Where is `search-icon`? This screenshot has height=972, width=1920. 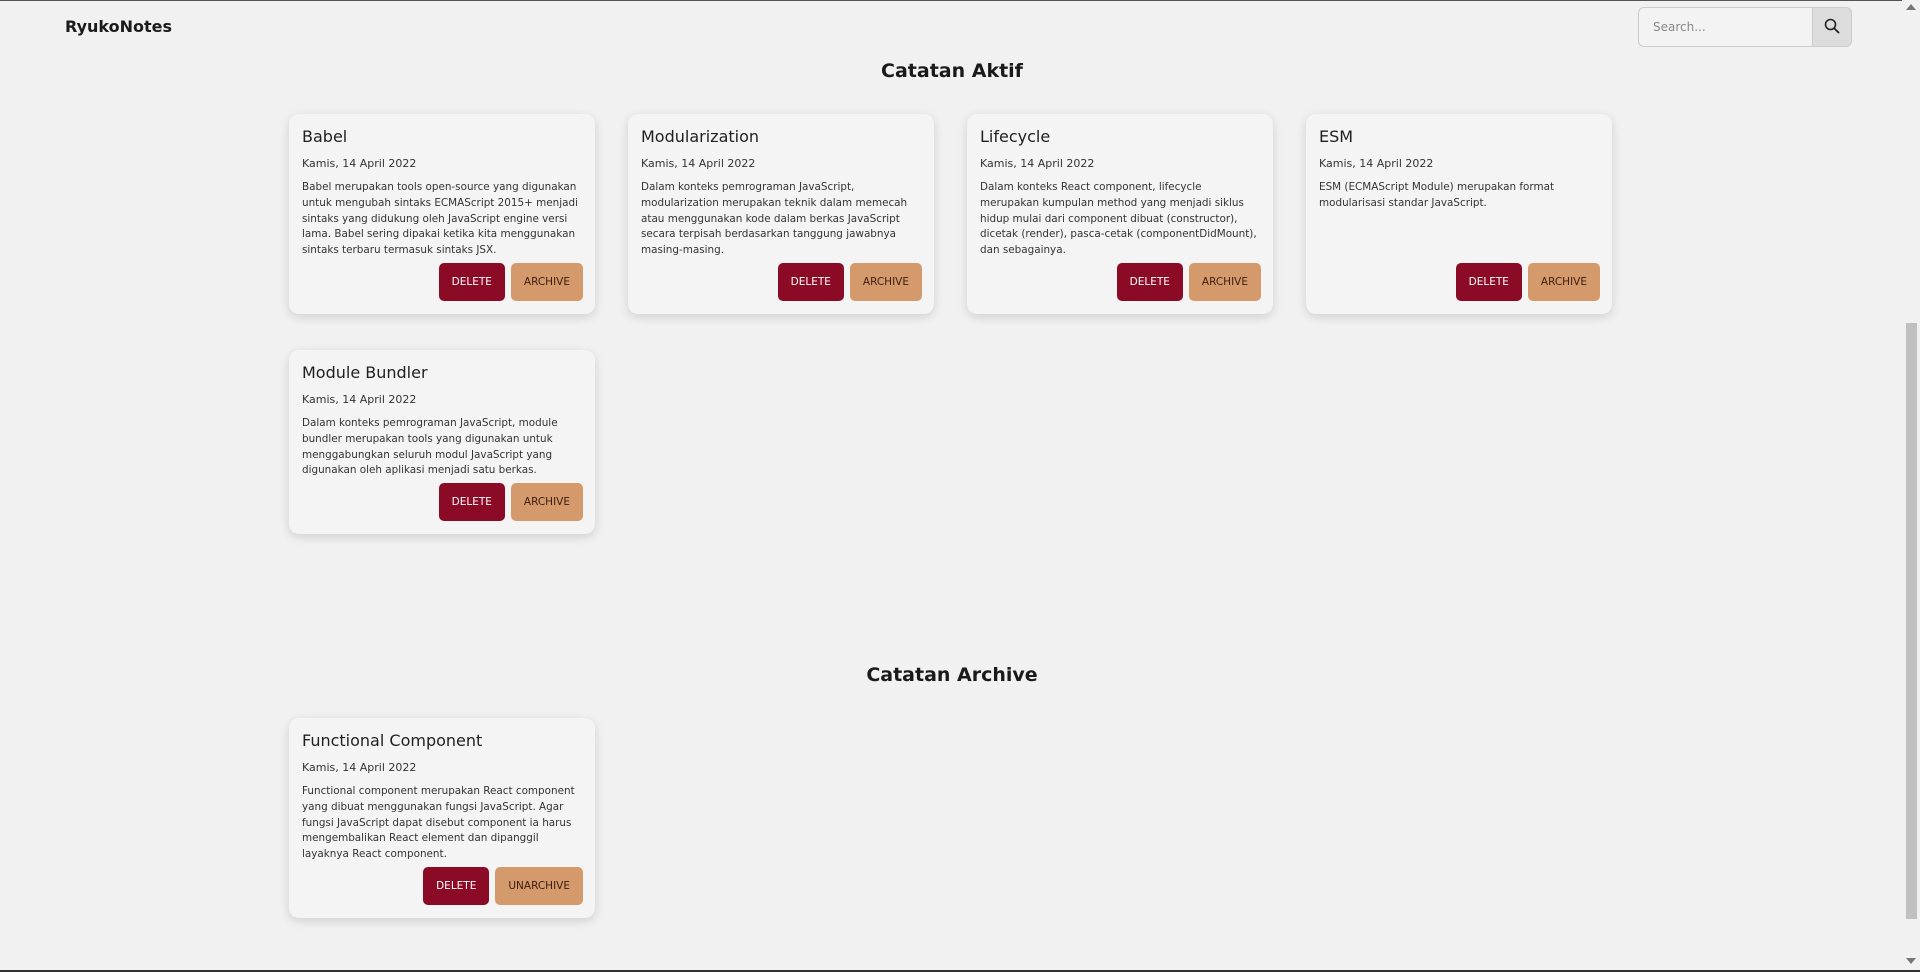 search-icon is located at coordinates (1832, 27).